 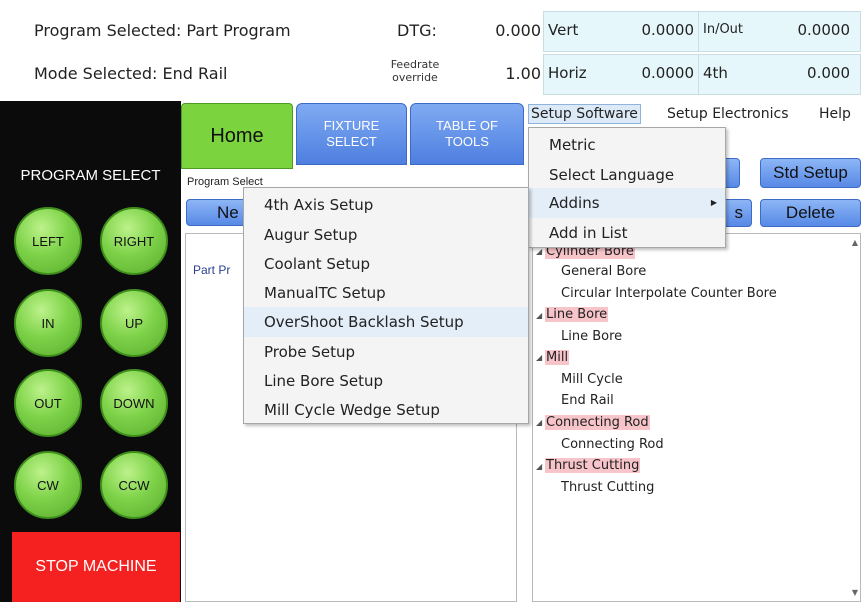 What do you see at coordinates (563, 30) in the screenshot?
I see `vert-label: Vert` at bounding box center [563, 30].